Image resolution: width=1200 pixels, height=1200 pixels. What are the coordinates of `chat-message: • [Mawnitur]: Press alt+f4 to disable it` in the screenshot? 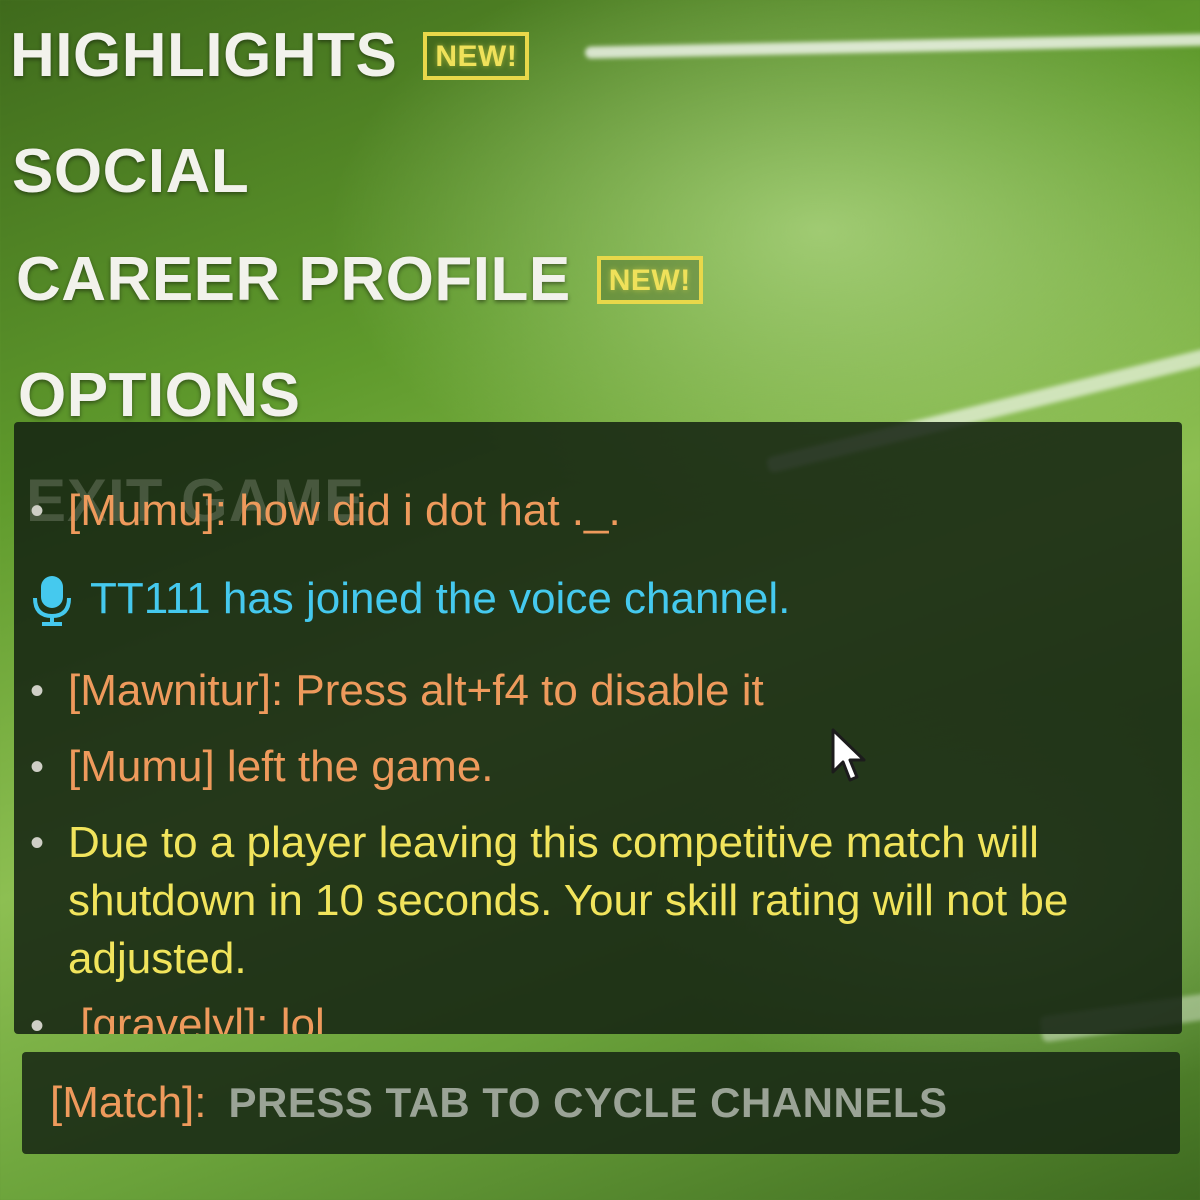 It's located at (397, 691).